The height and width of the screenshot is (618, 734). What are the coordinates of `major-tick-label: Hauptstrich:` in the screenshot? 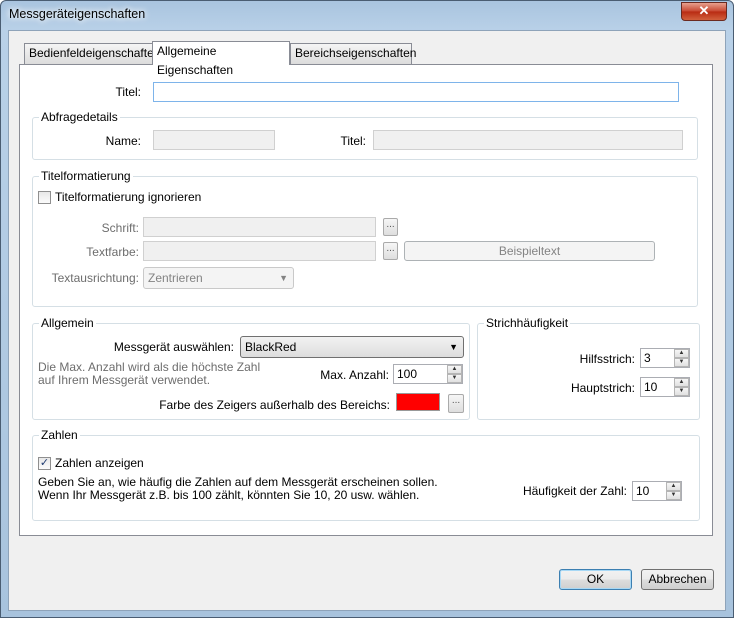 It's located at (602, 388).